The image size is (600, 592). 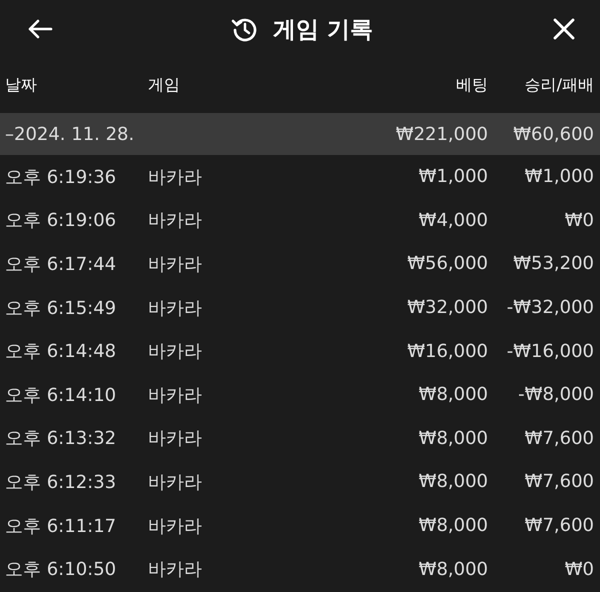 What do you see at coordinates (453, 177) in the screenshot?
I see `bet-cell-text: ₩1,000` at bounding box center [453, 177].